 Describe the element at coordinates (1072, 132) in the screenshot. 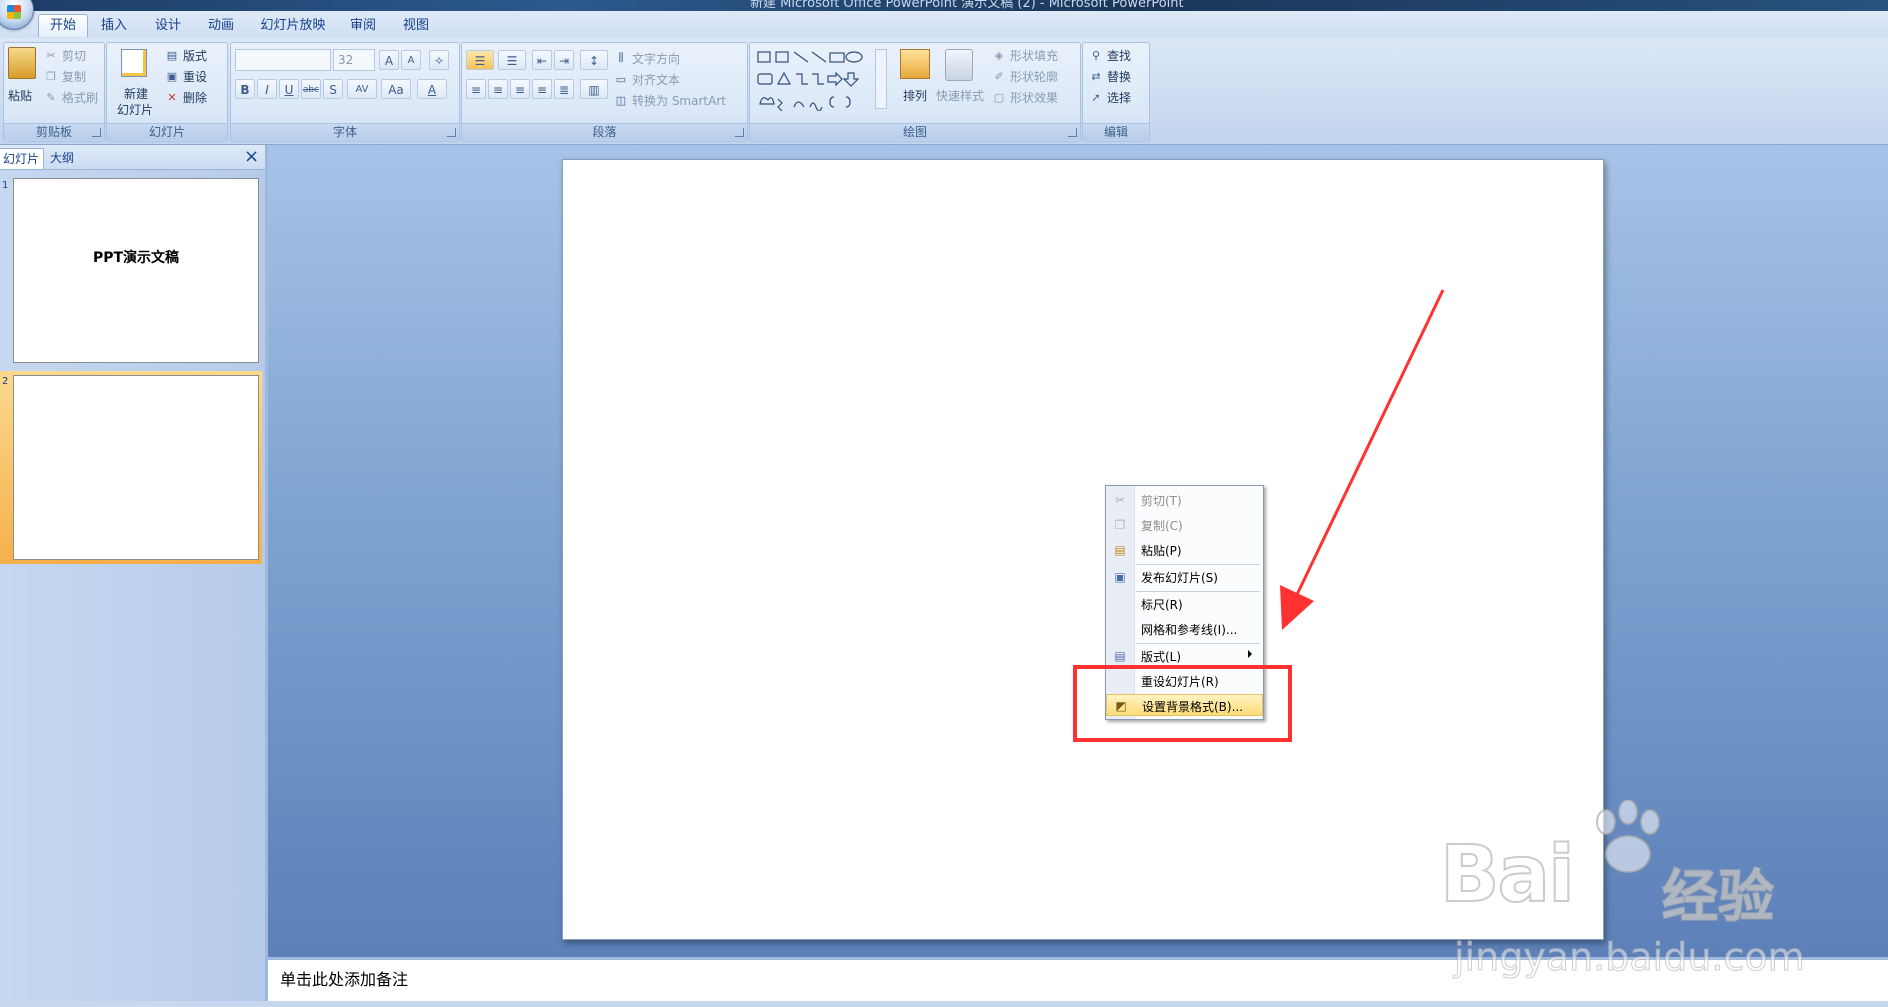

I see `drawing-launcher-icon` at that location.